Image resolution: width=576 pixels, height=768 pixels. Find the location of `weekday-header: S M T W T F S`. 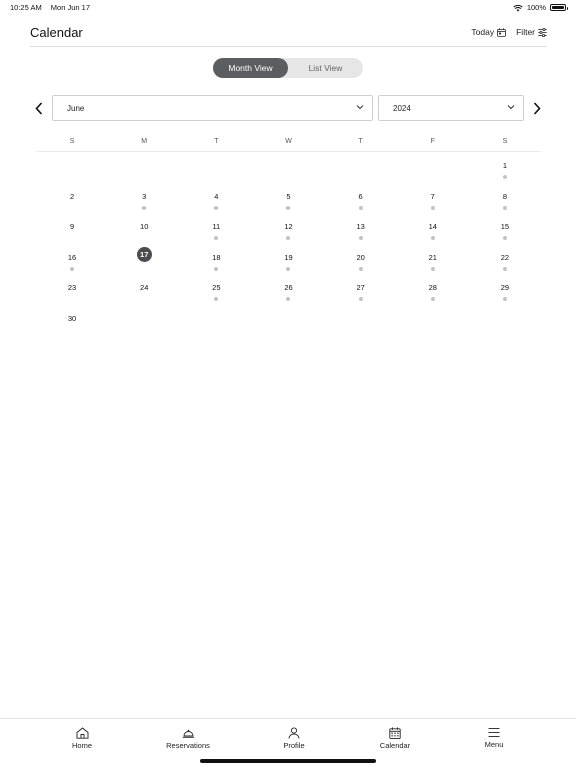

weekday-header: S M T W T F S is located at coordinates (288, 145).